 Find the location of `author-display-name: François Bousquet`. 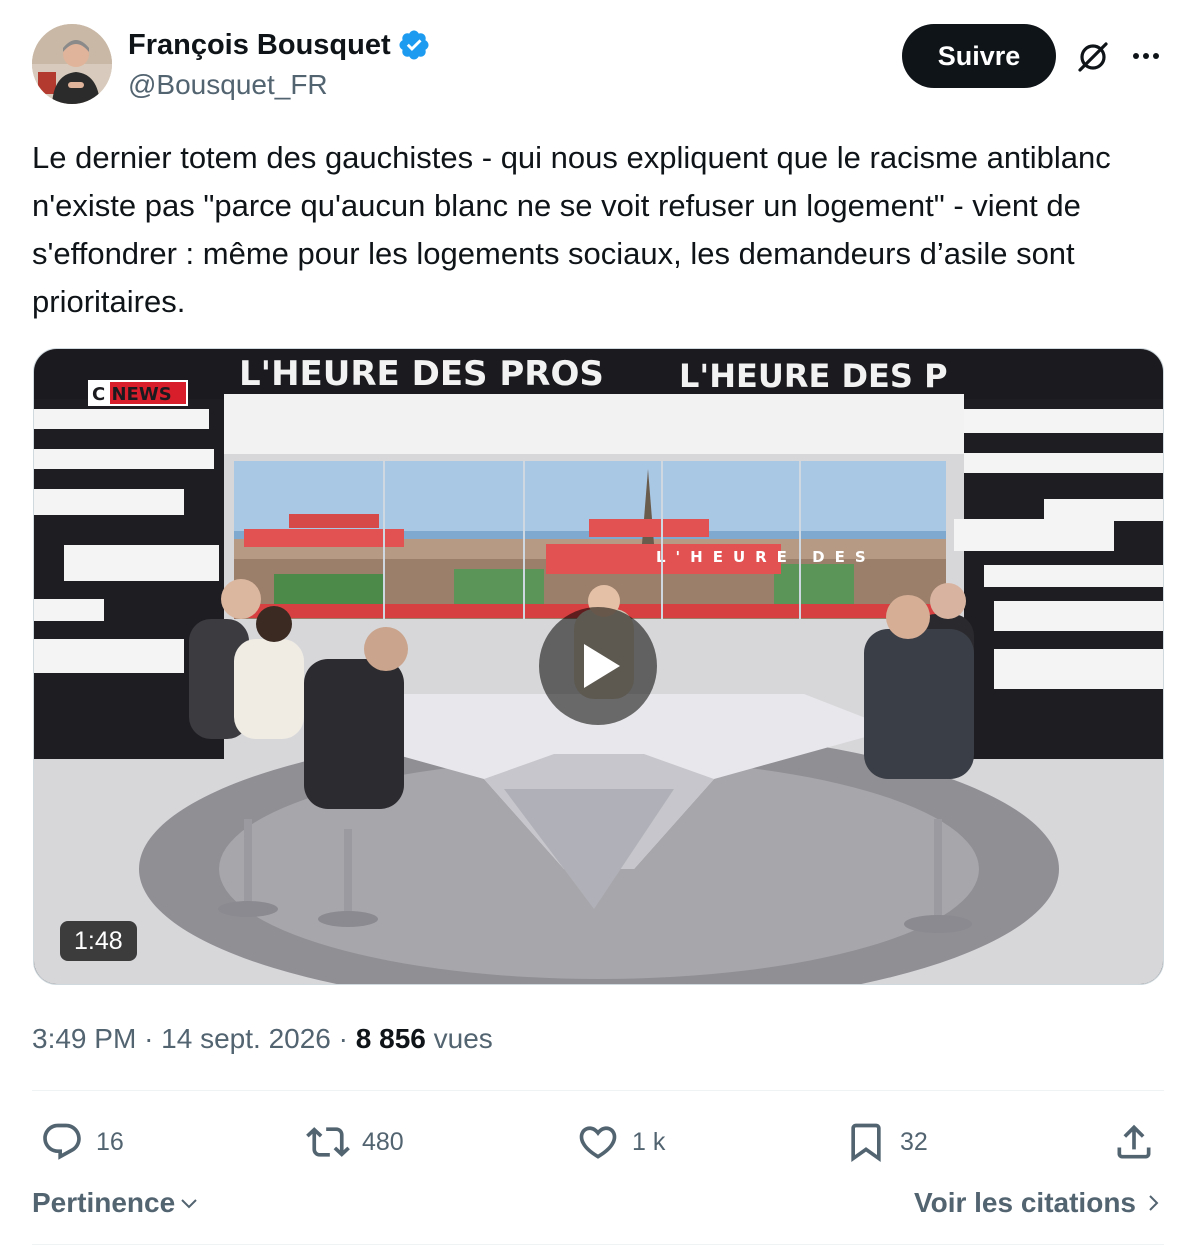

author-display-name: François Bousquet is located at coordinates (259, 45).